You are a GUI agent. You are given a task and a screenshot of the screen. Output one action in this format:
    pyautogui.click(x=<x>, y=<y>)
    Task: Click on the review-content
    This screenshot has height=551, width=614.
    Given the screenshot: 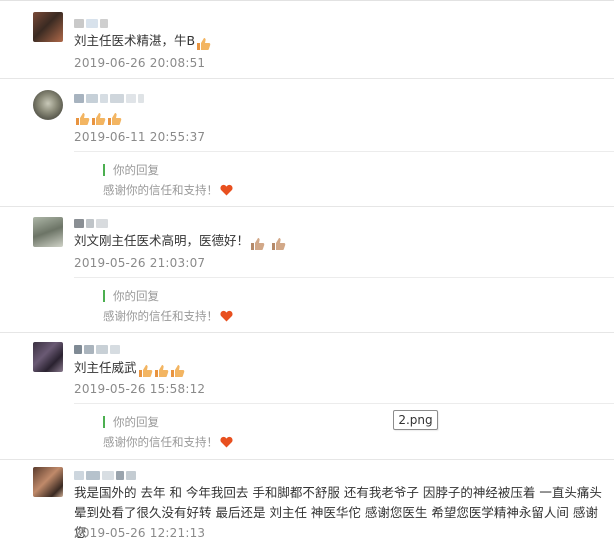 What is the action you would take?
    pyautogui.click(x=98, y=117)
    